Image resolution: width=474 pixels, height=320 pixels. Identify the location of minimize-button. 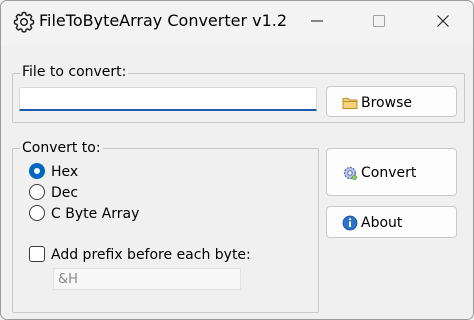
(317, 21).